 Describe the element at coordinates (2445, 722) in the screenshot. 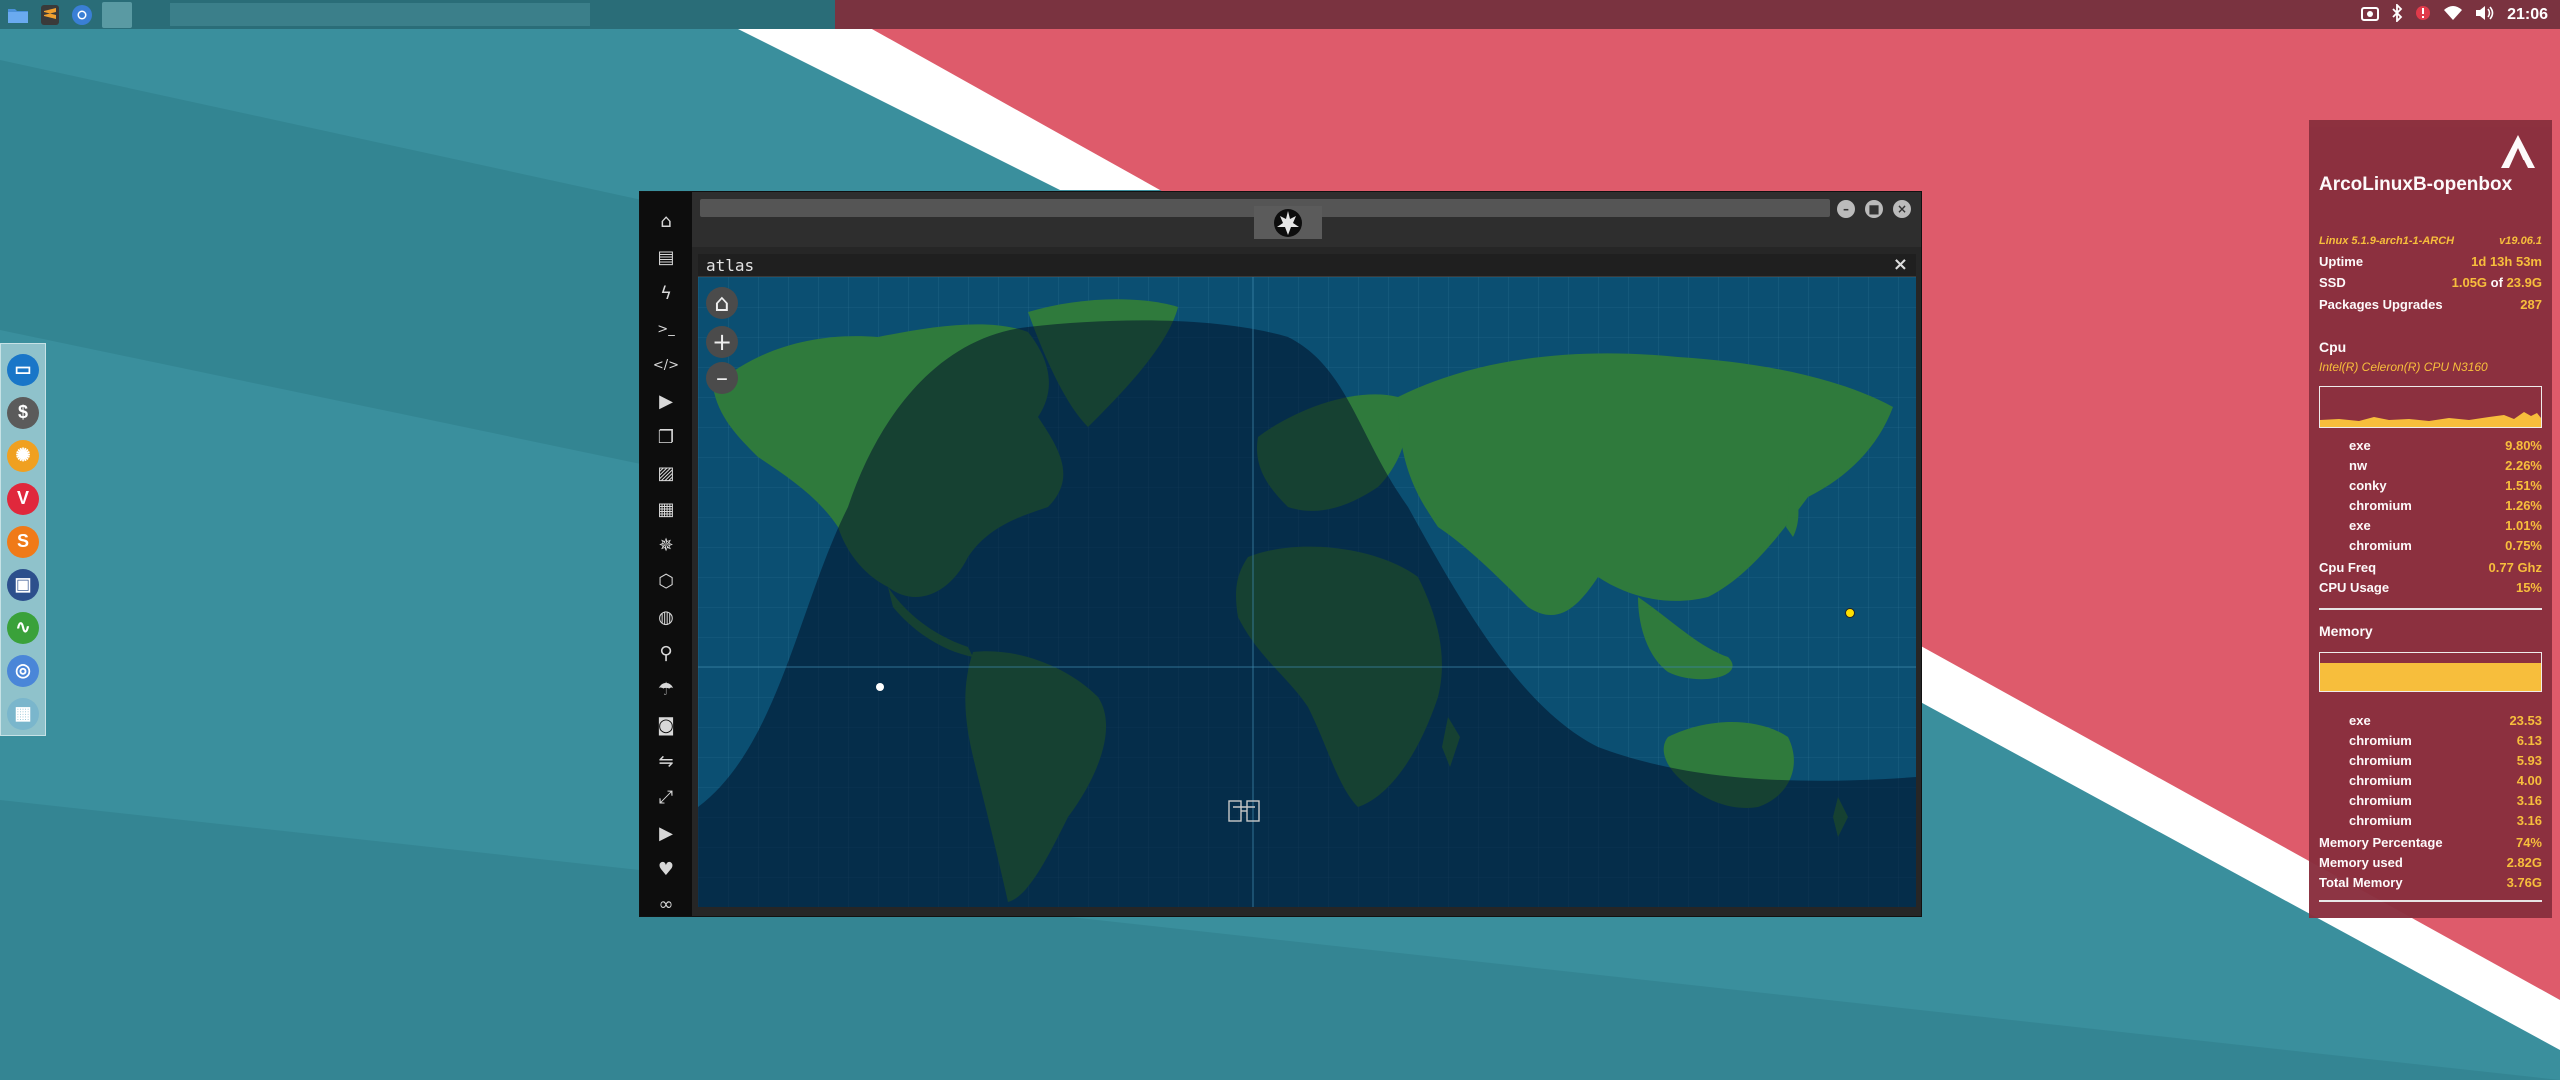

I see `process-row: exe 23.53` at that location.